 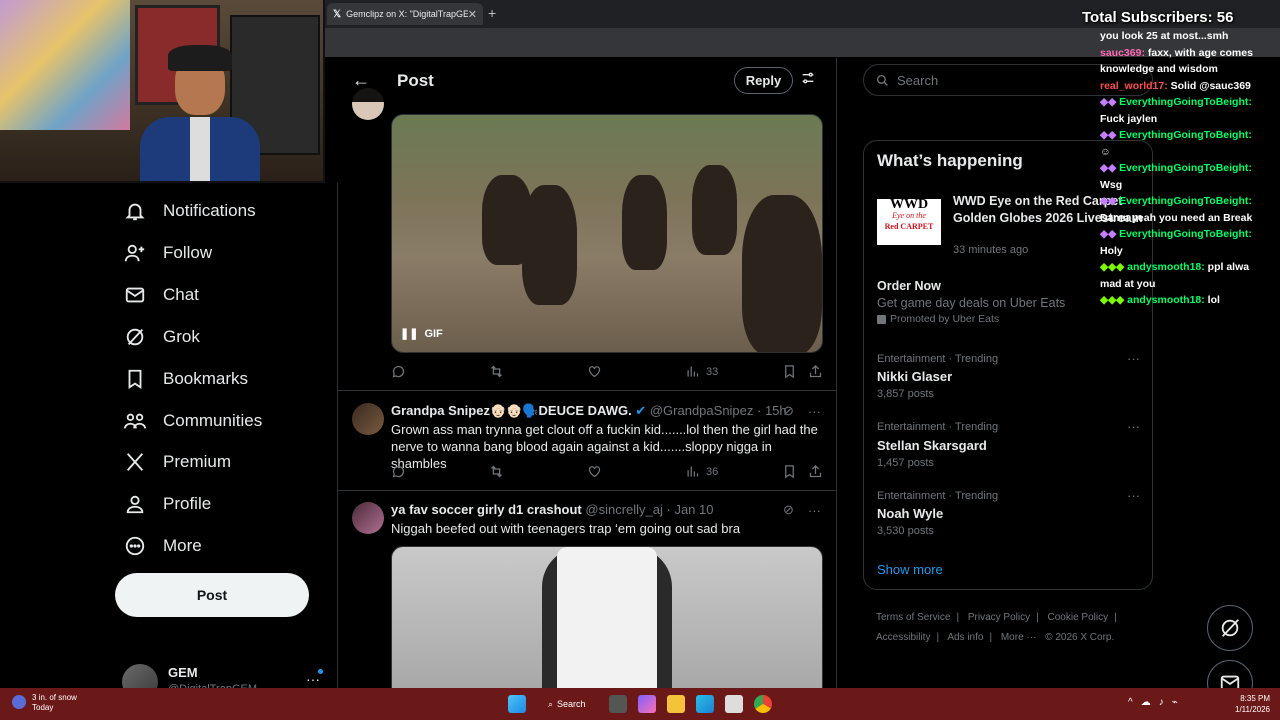 I want to click on chrome-icon, so click(x=763, y=704).